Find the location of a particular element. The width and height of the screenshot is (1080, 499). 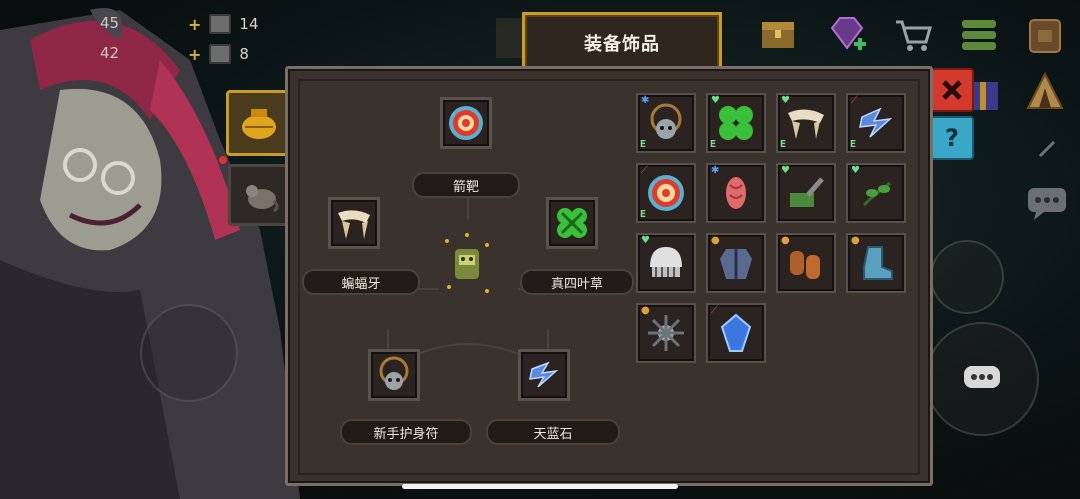

equip-slot-left is located at coordinates (354, 223).